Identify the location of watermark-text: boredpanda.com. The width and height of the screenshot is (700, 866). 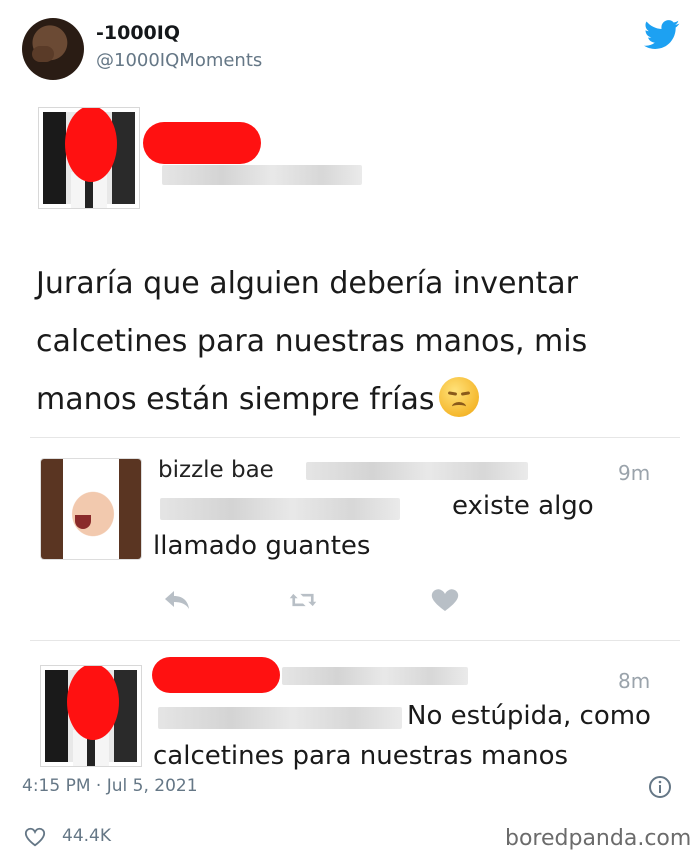
(598, 838).